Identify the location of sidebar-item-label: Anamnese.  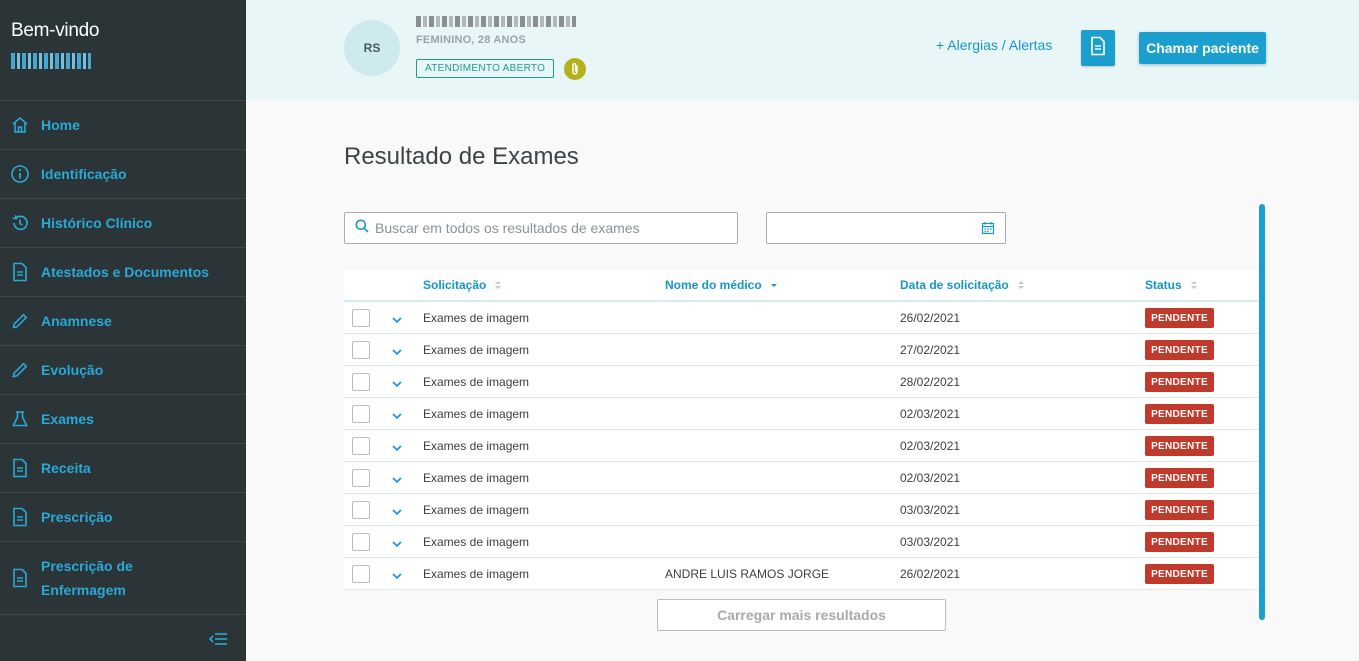
(76, 321).